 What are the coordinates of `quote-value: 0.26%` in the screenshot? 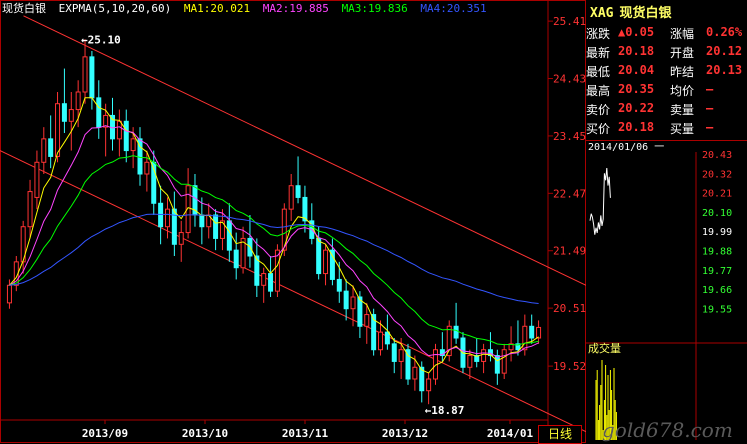 It's located at (724, 32).